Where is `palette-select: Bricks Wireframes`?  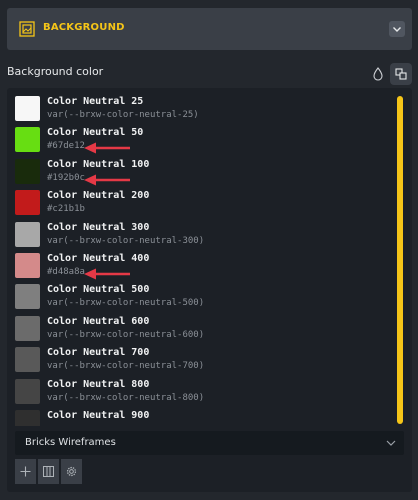
palette-select: Bricks Wireframes is located at coordinates (209, 443).